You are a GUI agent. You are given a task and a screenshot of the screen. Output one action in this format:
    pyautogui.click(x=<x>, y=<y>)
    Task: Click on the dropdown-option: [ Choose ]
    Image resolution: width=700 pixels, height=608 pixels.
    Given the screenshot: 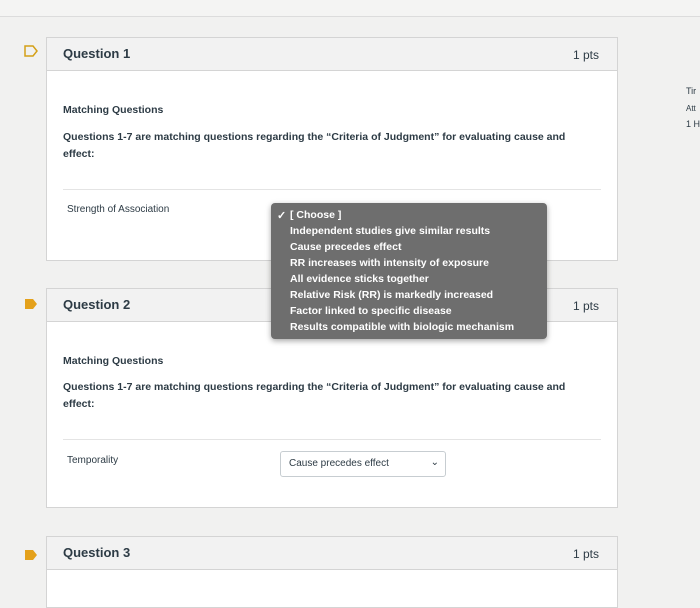 What is the action you would take?
    pyautogui.click(x=315, y=215)
    